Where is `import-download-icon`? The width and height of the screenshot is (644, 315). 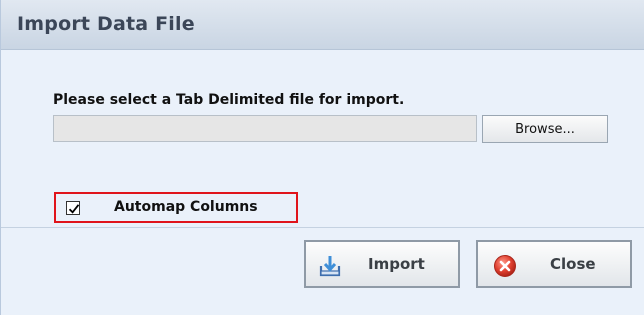 import-download-icon is located at coordinates (330, 266).